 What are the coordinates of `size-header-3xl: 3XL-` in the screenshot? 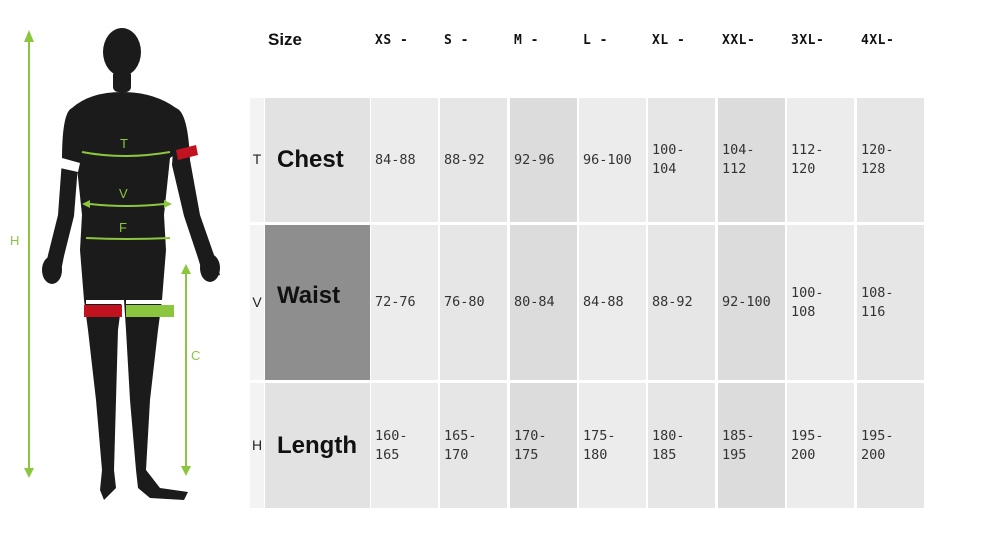 It's located at (808, 40).